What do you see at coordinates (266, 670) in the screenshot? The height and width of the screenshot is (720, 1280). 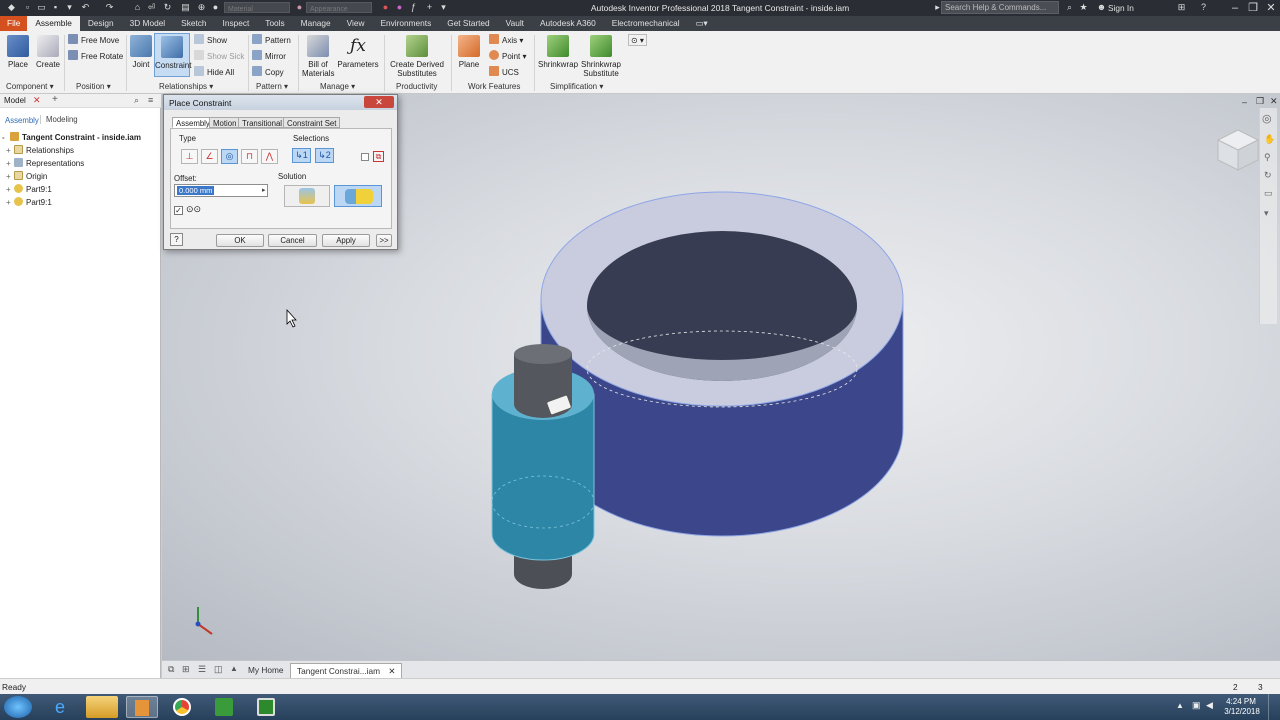 I see `tab-my-home: My Home` at bounding box center [266, 670].